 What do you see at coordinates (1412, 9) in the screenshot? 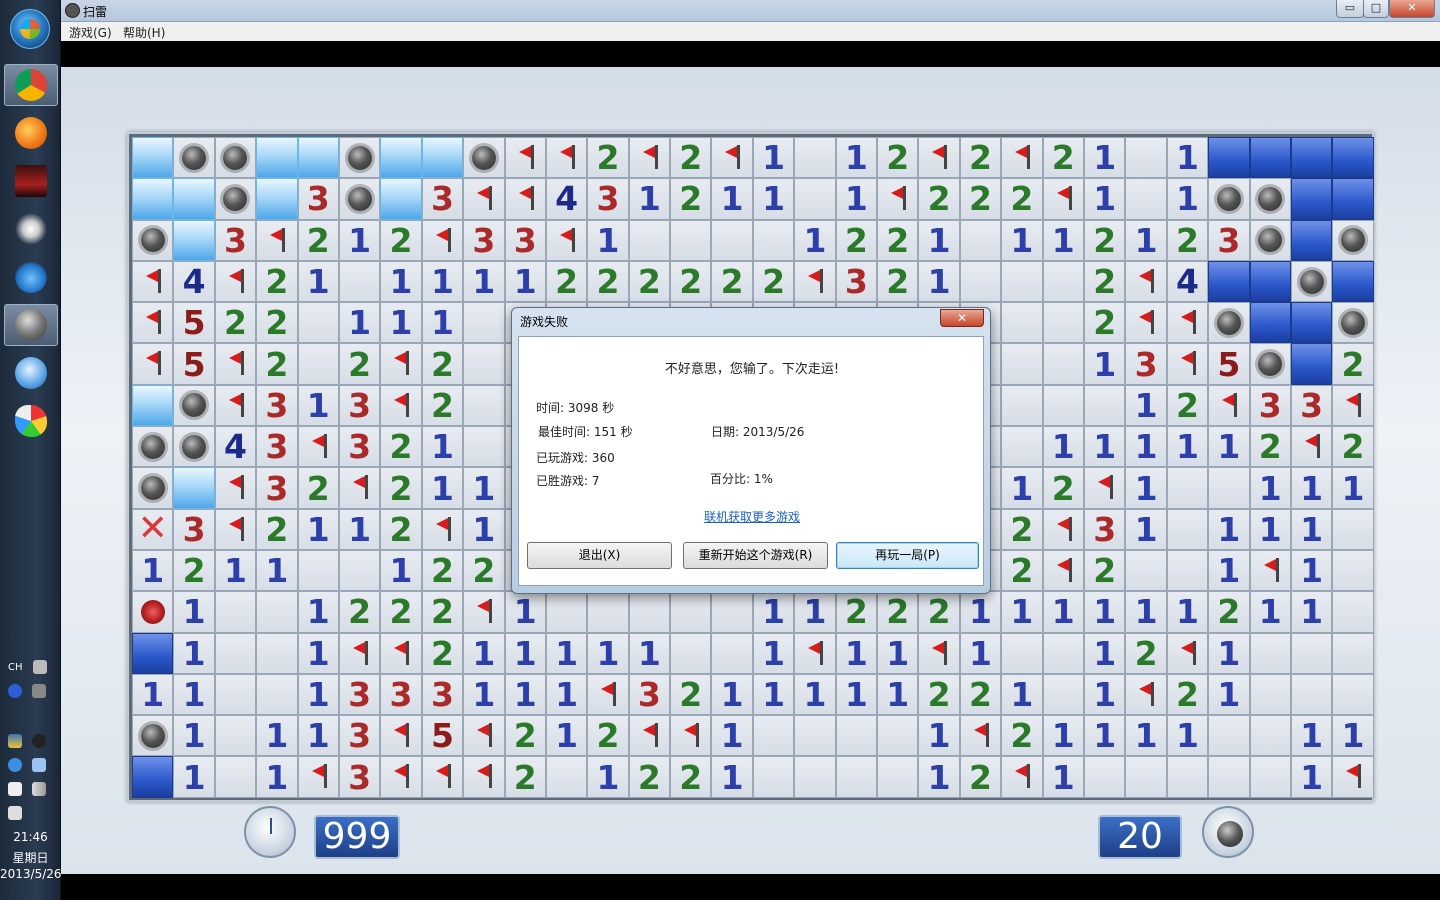
I see `close-button: ✕` at bounding box center [1412, 9].